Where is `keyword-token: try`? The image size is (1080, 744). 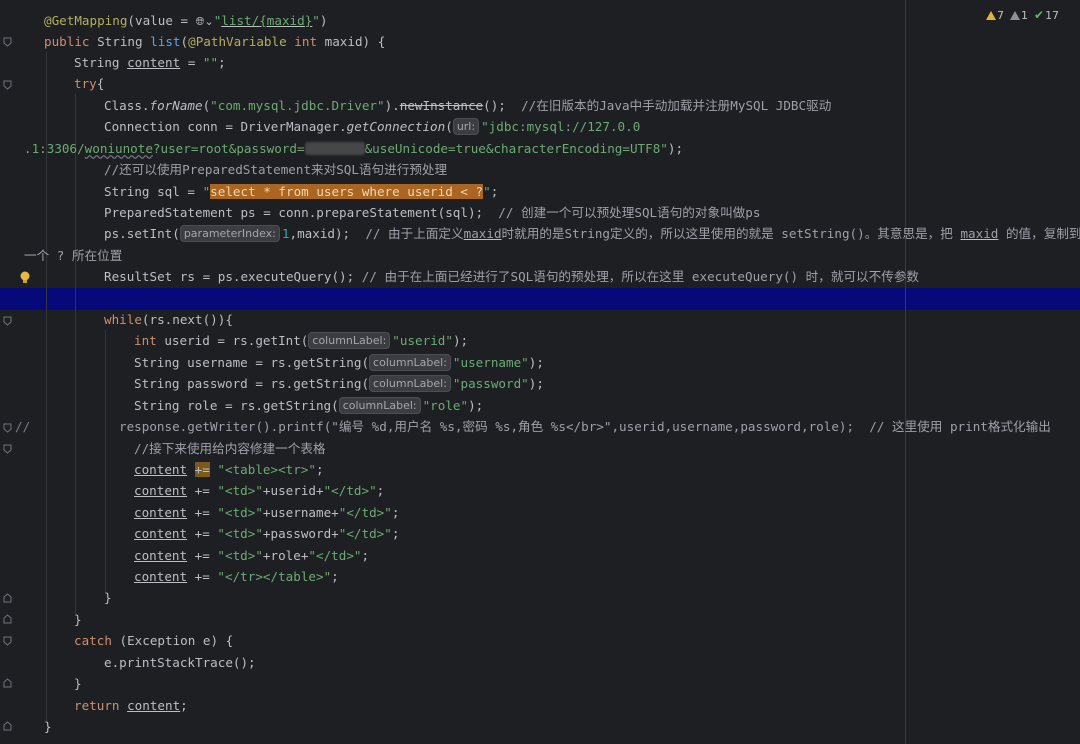
keyword-token: try is located at coordinates (85, 83).